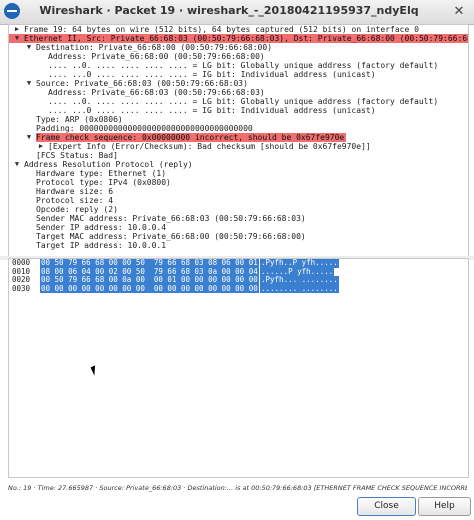 This screenshot has height=520, width=474. What do you see at coordinates (77, 155) in the screenshot?
I see `tree-row-label: [FCS Status: Bad]` at bounding box center [77, 155].